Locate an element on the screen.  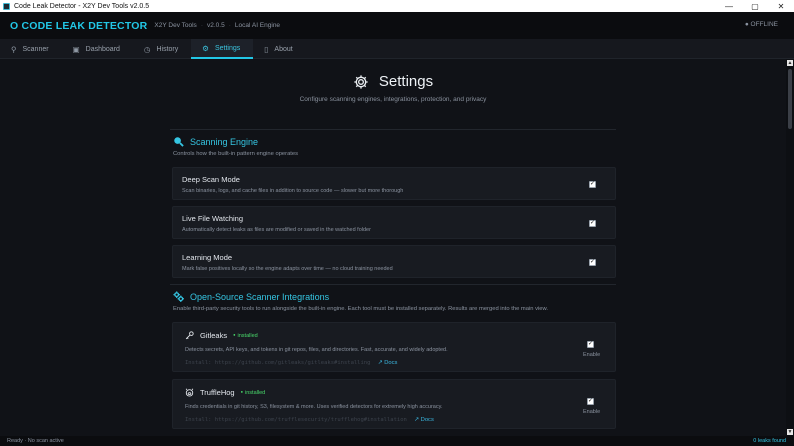
tab-scanner: ⚲ Scanner is located at coordinates (31, 49).